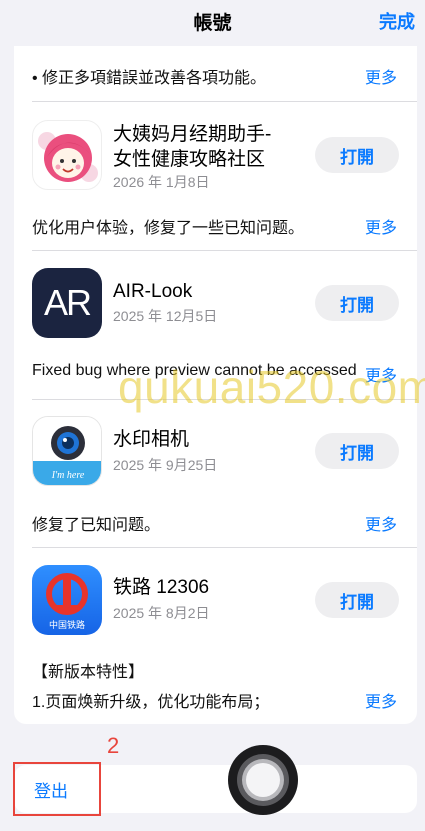 The width and height of the screenshot is (425, 831). Describe the element at coordinates (168, 228) in the screenshot. I see `update-note: 优化用户体验，修复了一些已知问题。` at that location.